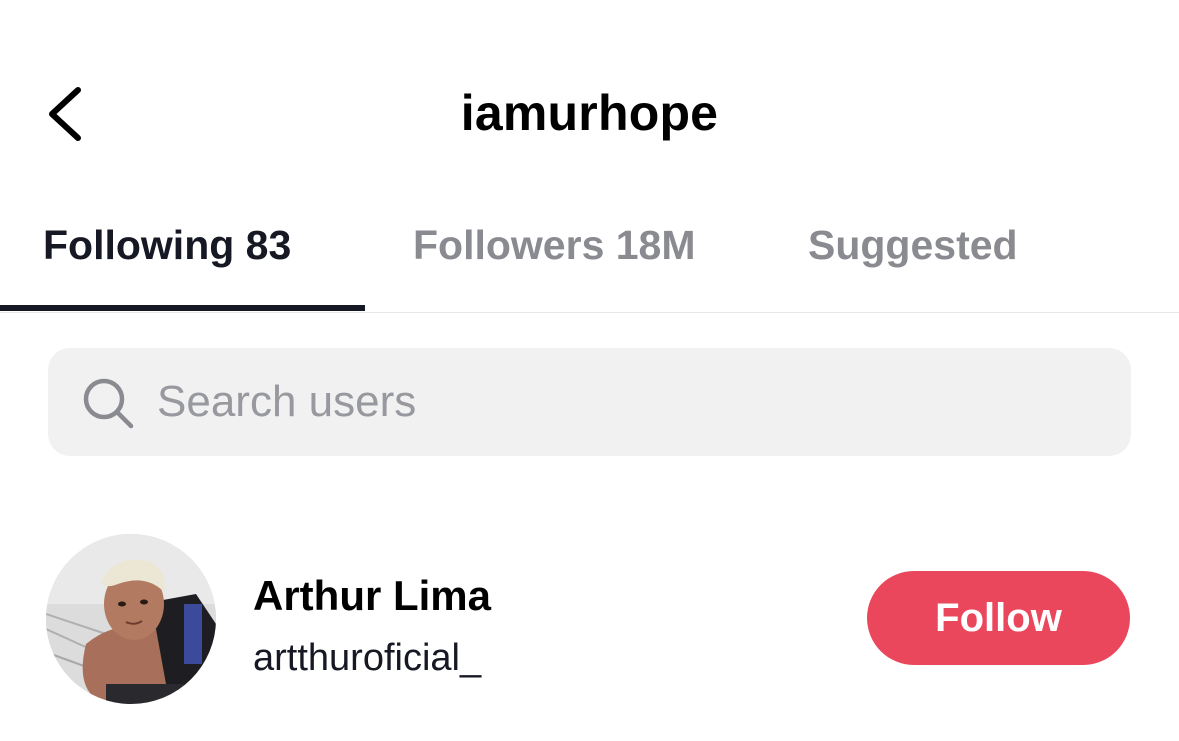 The image size is (1179, 741). I want to click on search-input, so click(627, 402).